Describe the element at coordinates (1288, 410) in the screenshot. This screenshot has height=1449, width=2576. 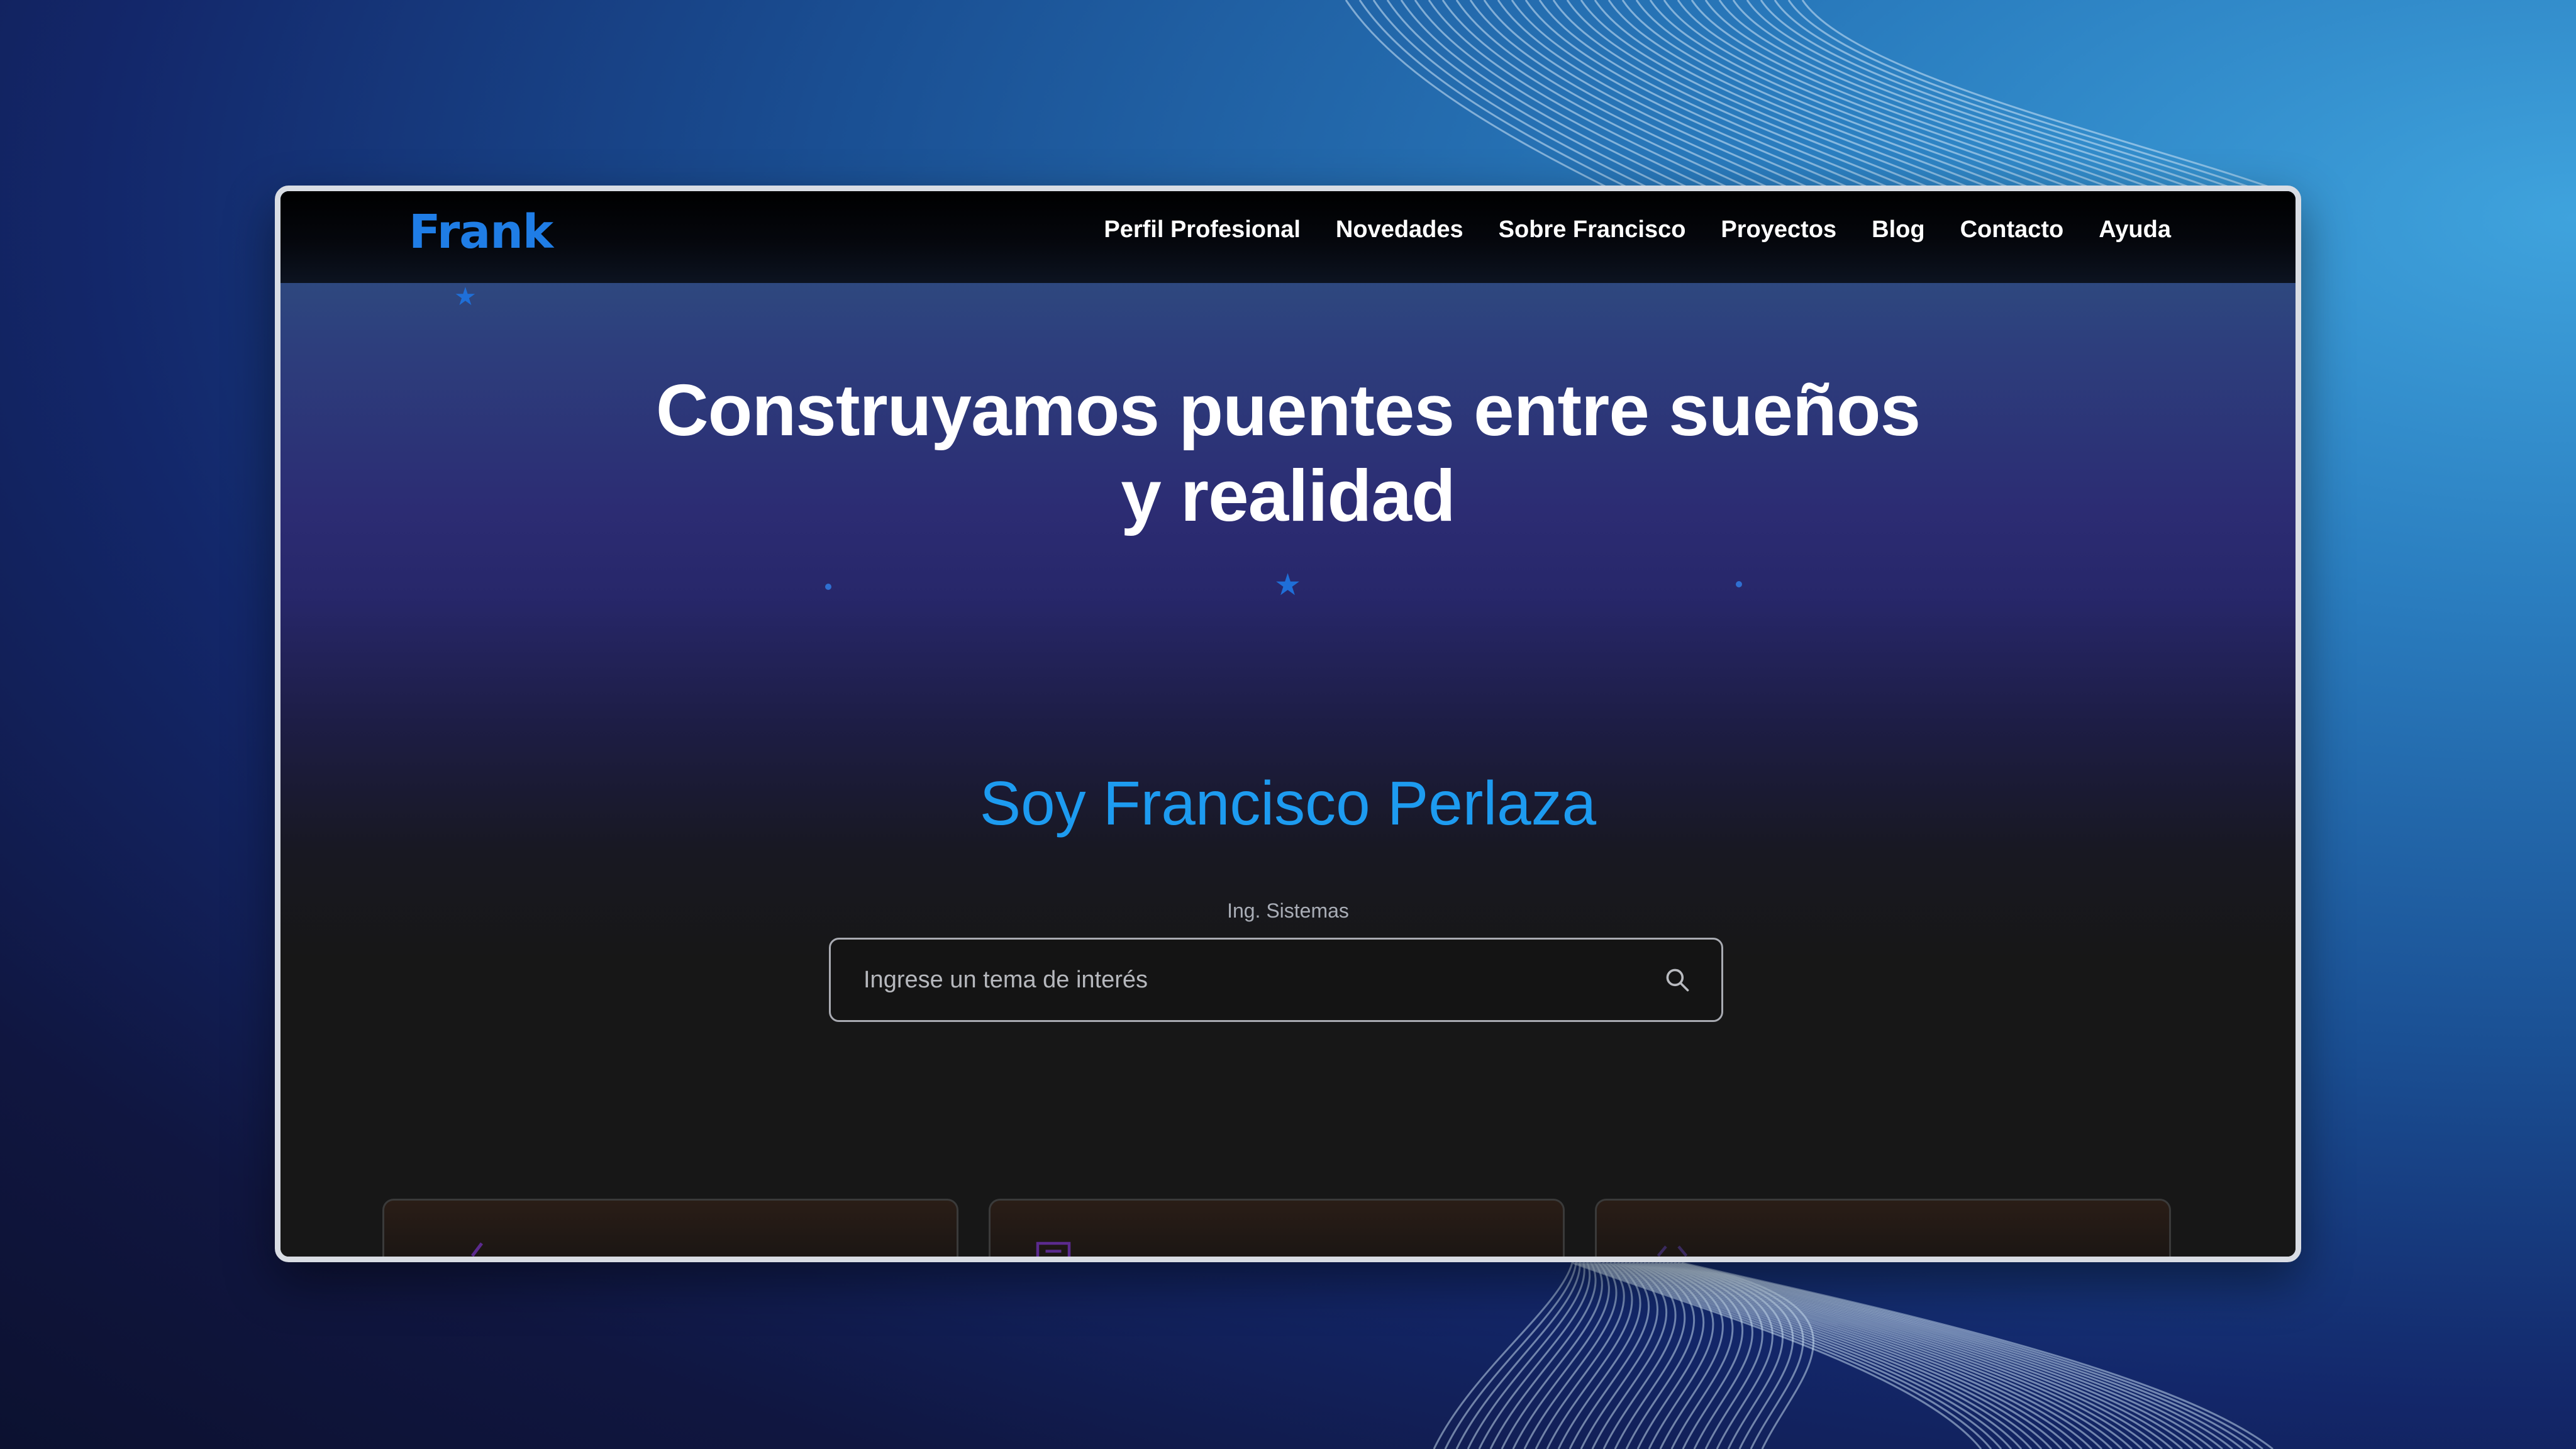
I see `hero-title-line-1: Construyamos puentes entre sueños` at that location.